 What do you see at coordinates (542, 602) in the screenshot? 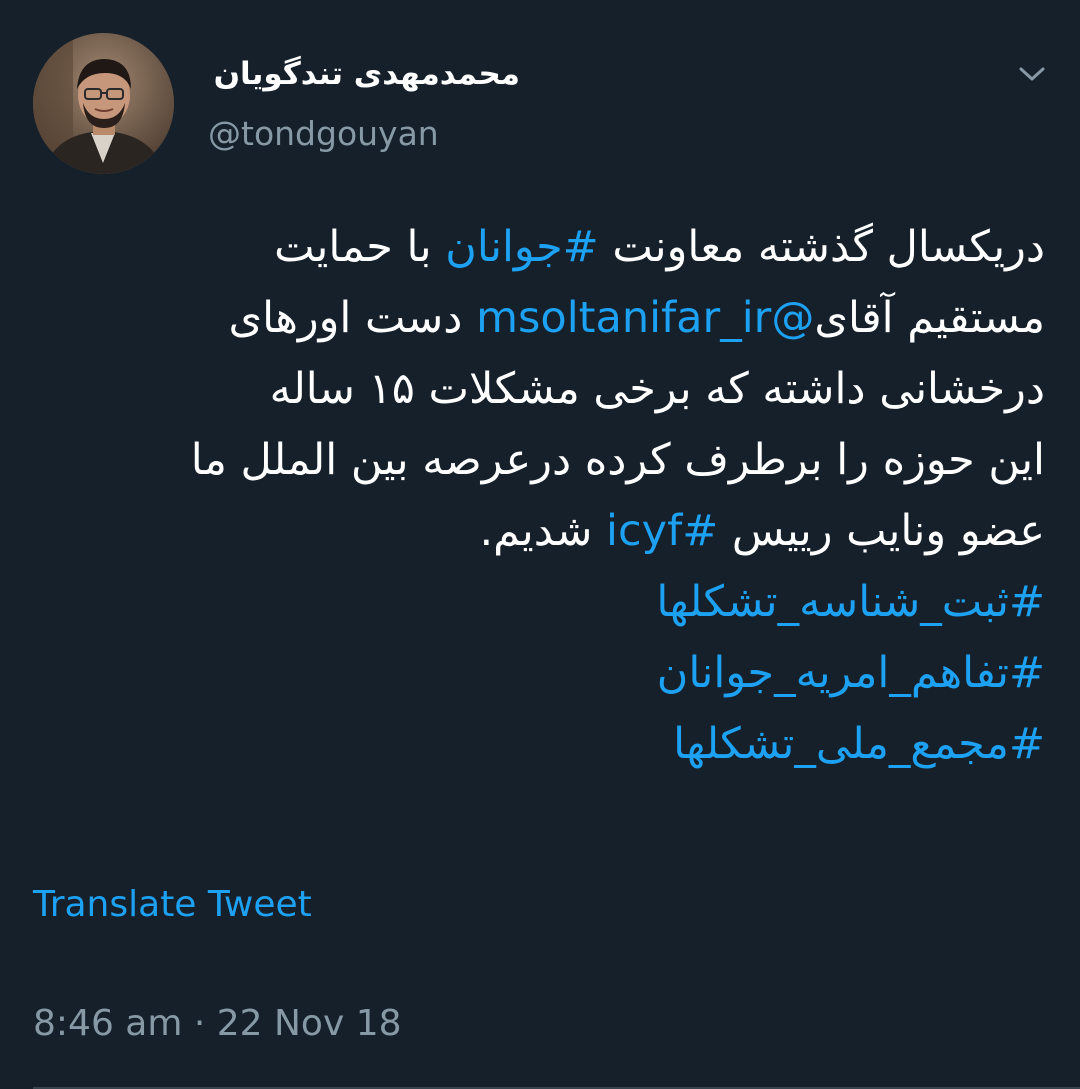
I see `hashtag-link: #ثبت_شناسه_تشکلها` at bounding box center [542, 602].